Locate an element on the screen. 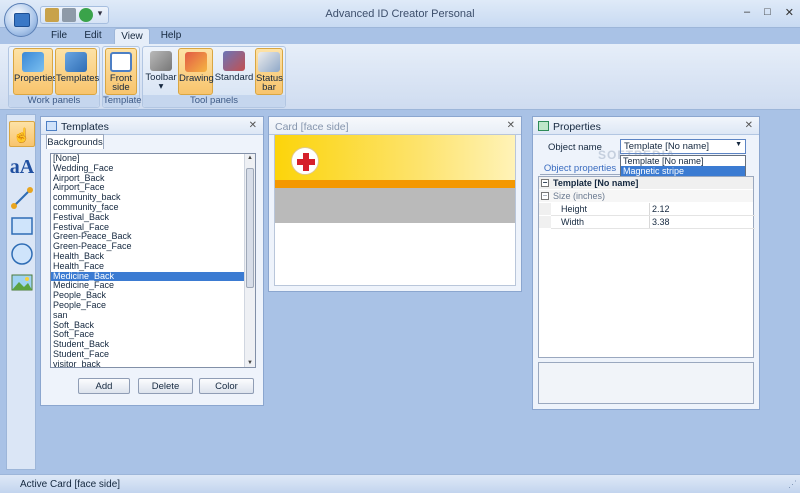 Image resolution: width=800 pixels, height=493 pixels. ellipse-tool-button is located at coordinates (22, 254).